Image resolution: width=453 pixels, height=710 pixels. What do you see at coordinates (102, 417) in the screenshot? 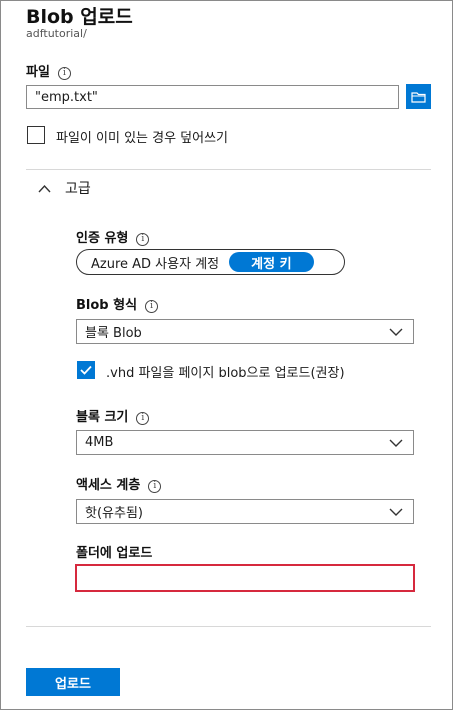
I see `block-size-label: 블록 크기` at bounding box center [102, 417].